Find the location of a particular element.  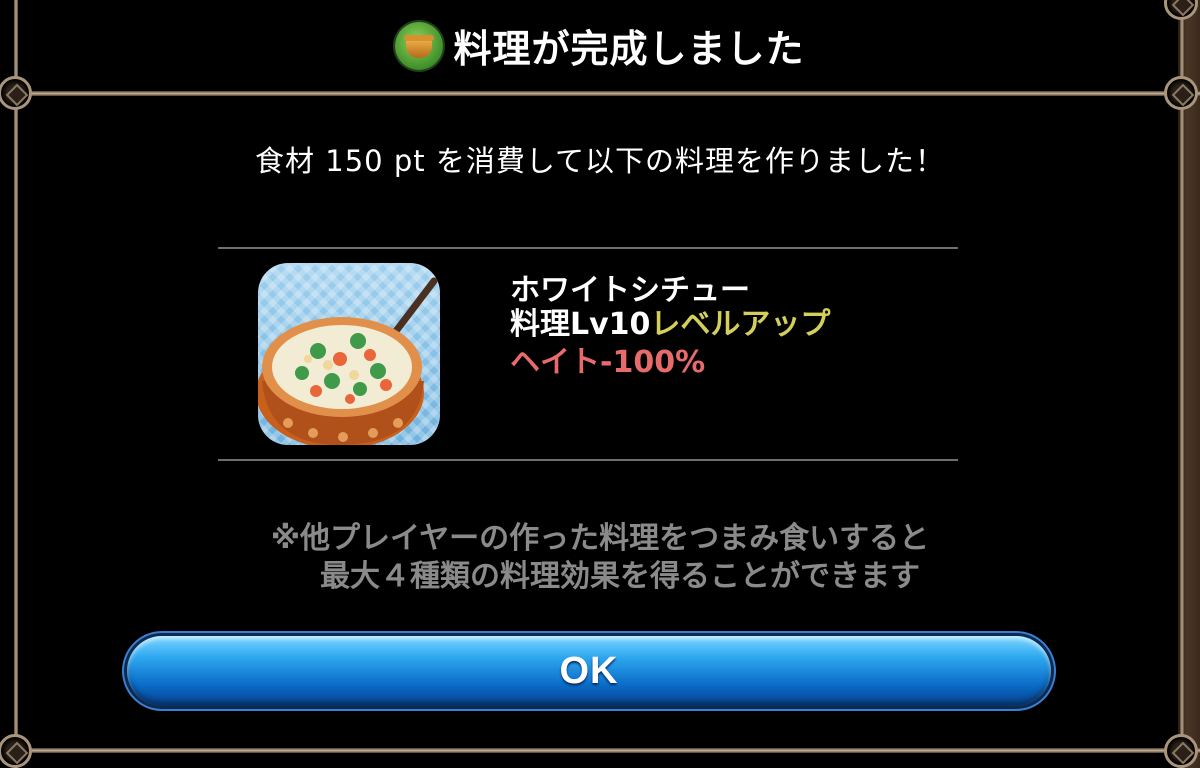

dish-info: ホワイトシチュー 料理Lv10レベルアップ ヘイト-100% is located at coordinates (670, 327).